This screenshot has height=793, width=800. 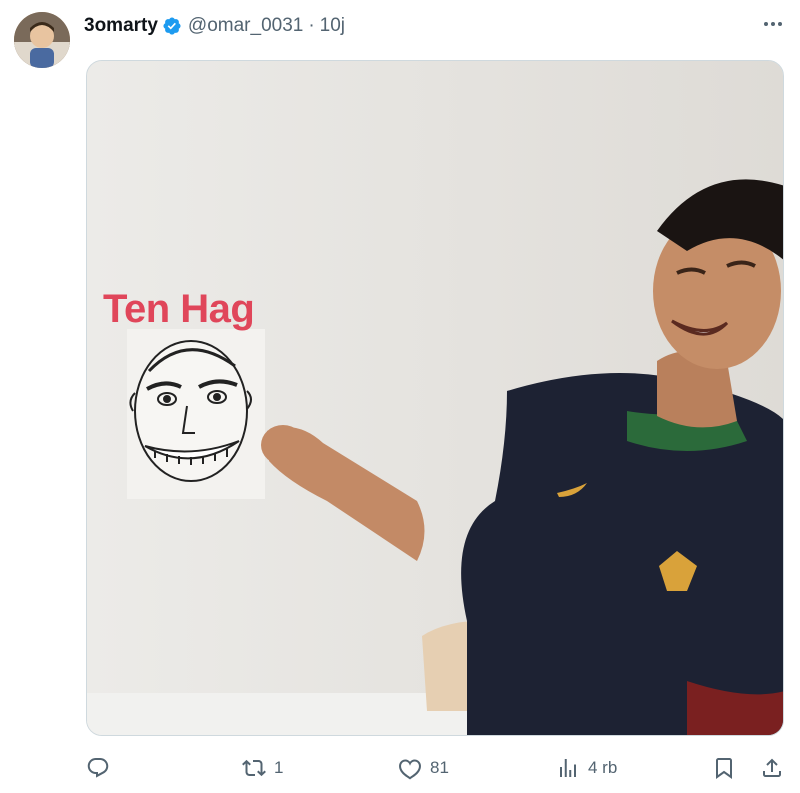 What do you see at coordinates (332, 26) in the screenshot?
I see `timestamp: 10j` at bounding box center [332, 26].